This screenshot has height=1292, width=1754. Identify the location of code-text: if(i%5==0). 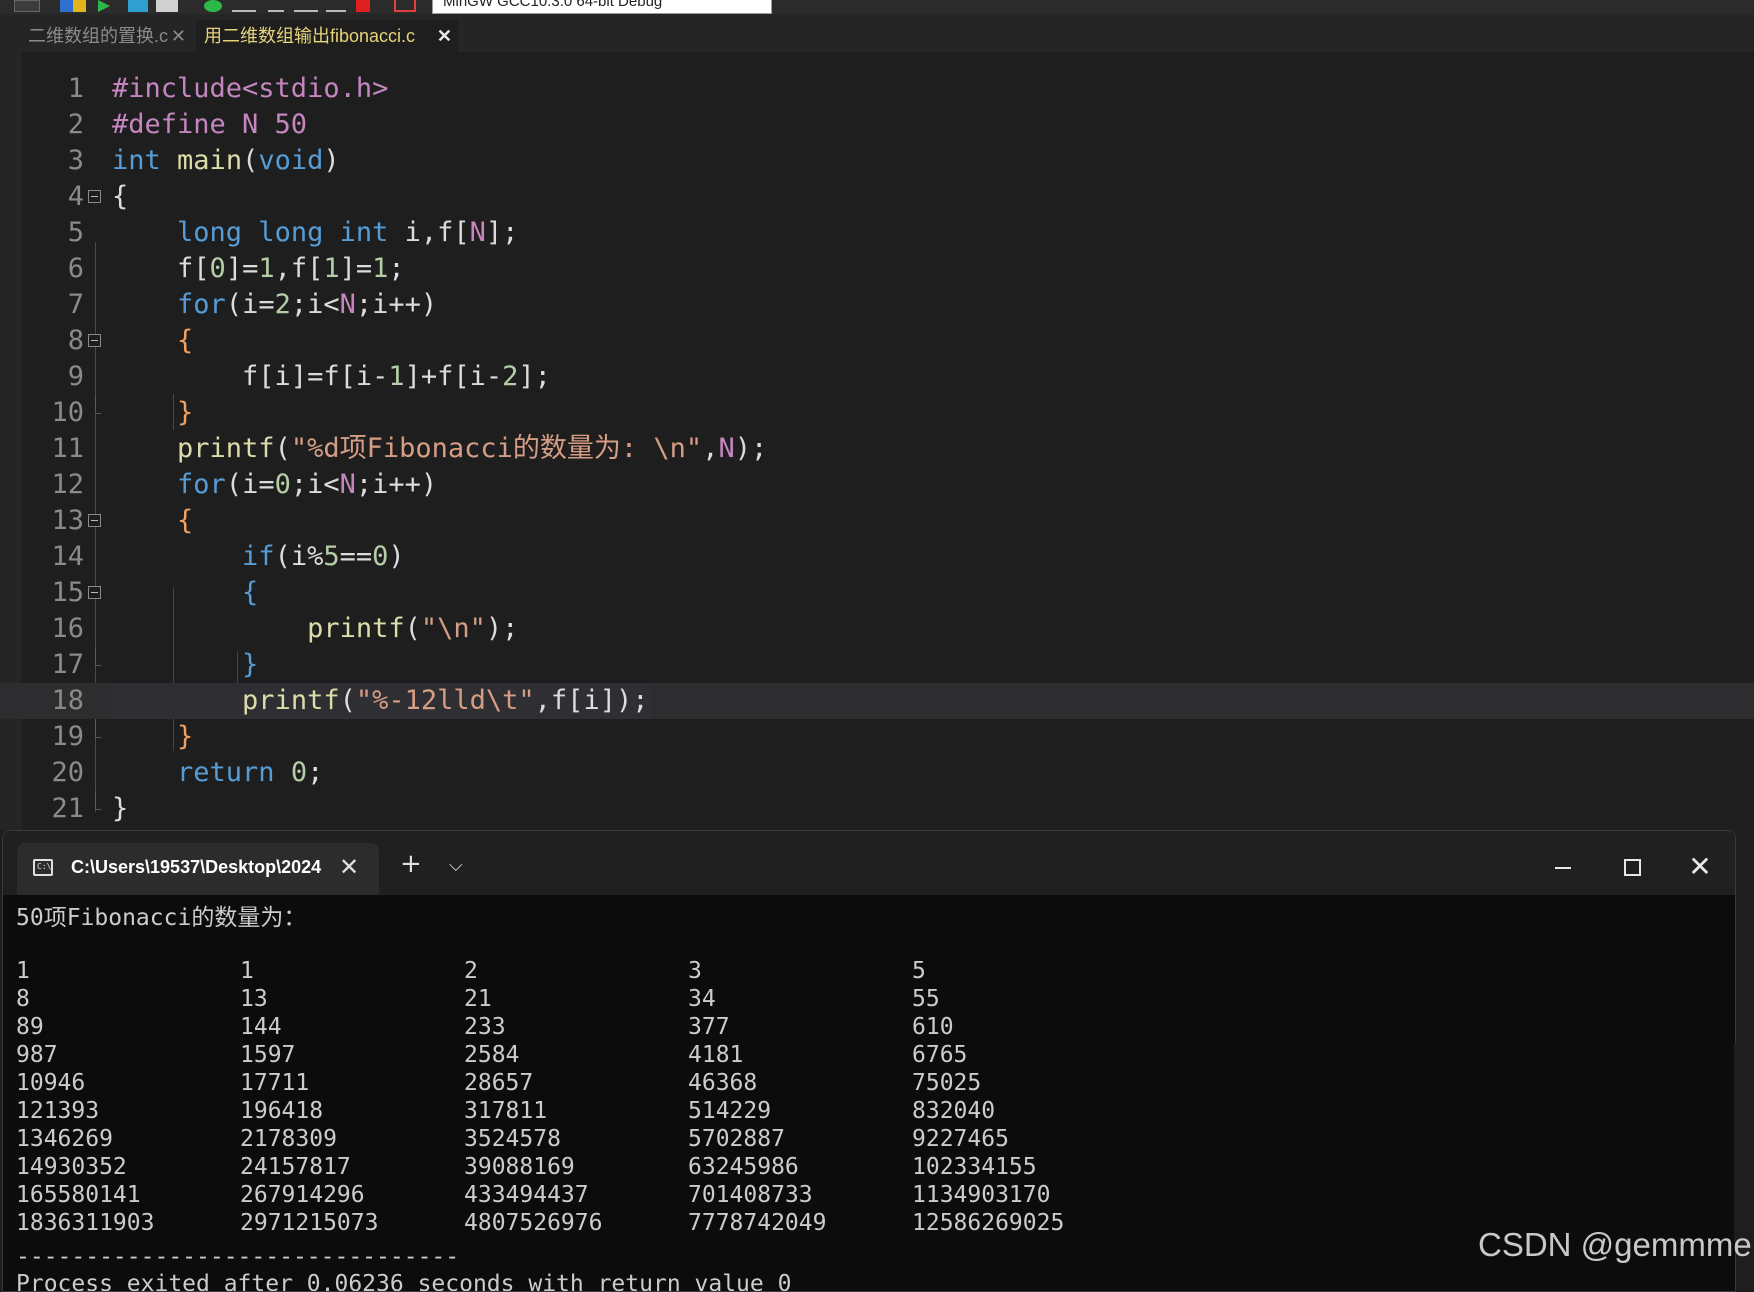
(323, 556).